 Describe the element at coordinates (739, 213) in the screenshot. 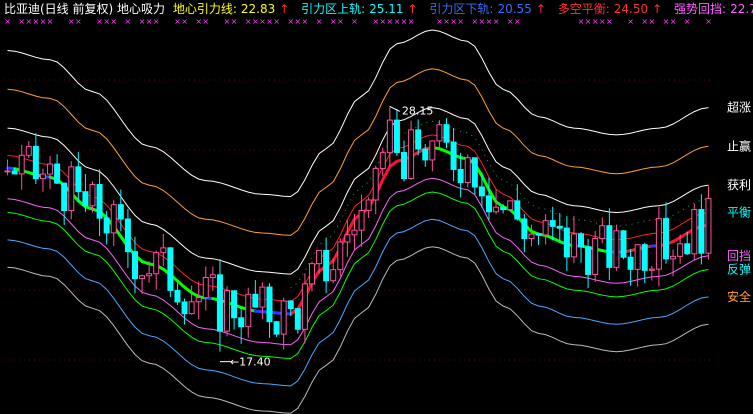

I see `band-label: 平衡` at that location.